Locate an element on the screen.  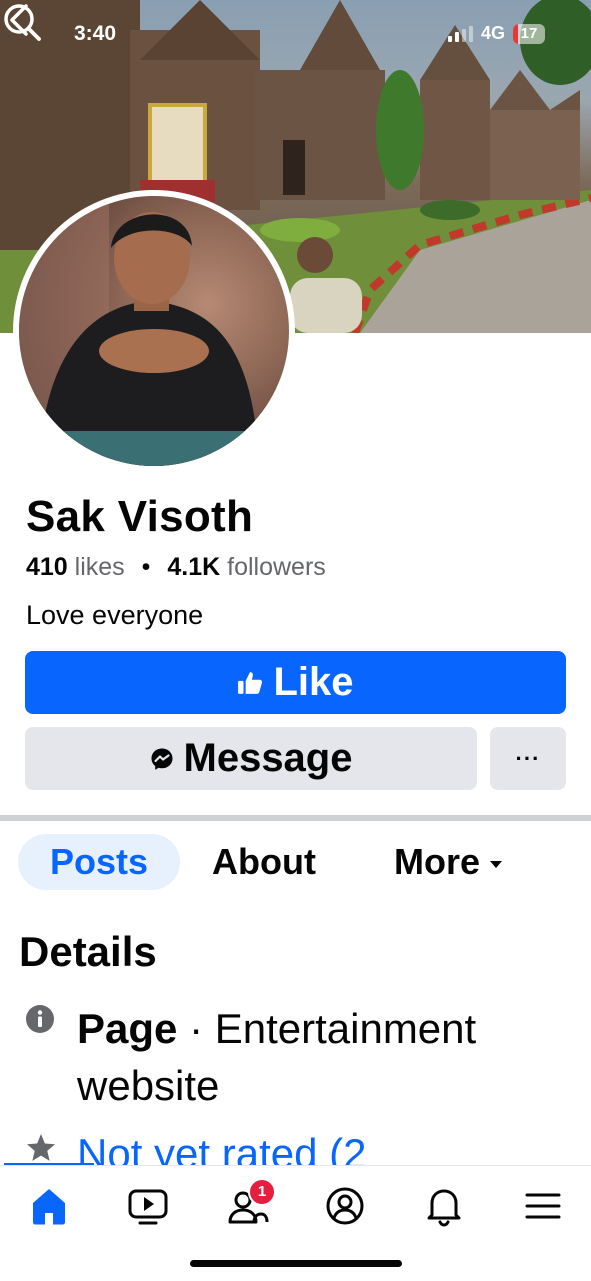
avatar is located at coordinates (154, 331).